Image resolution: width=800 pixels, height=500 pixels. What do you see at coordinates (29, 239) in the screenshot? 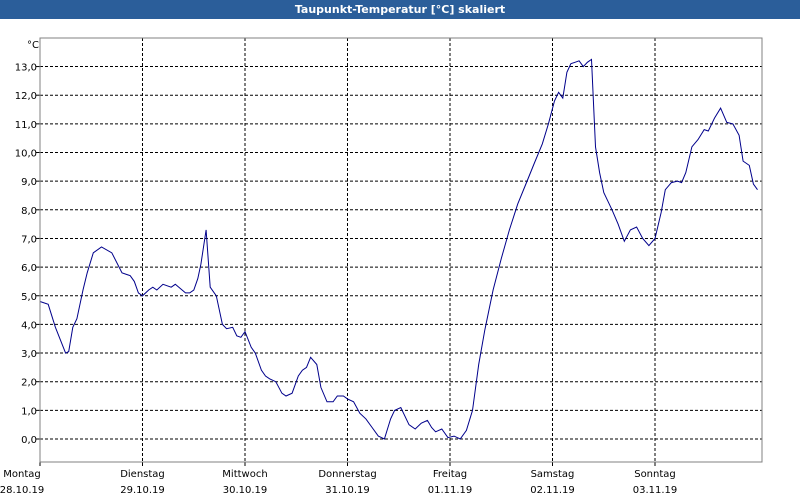
I see `y-tick-label: 7,0` at bounding box center [29, 239].